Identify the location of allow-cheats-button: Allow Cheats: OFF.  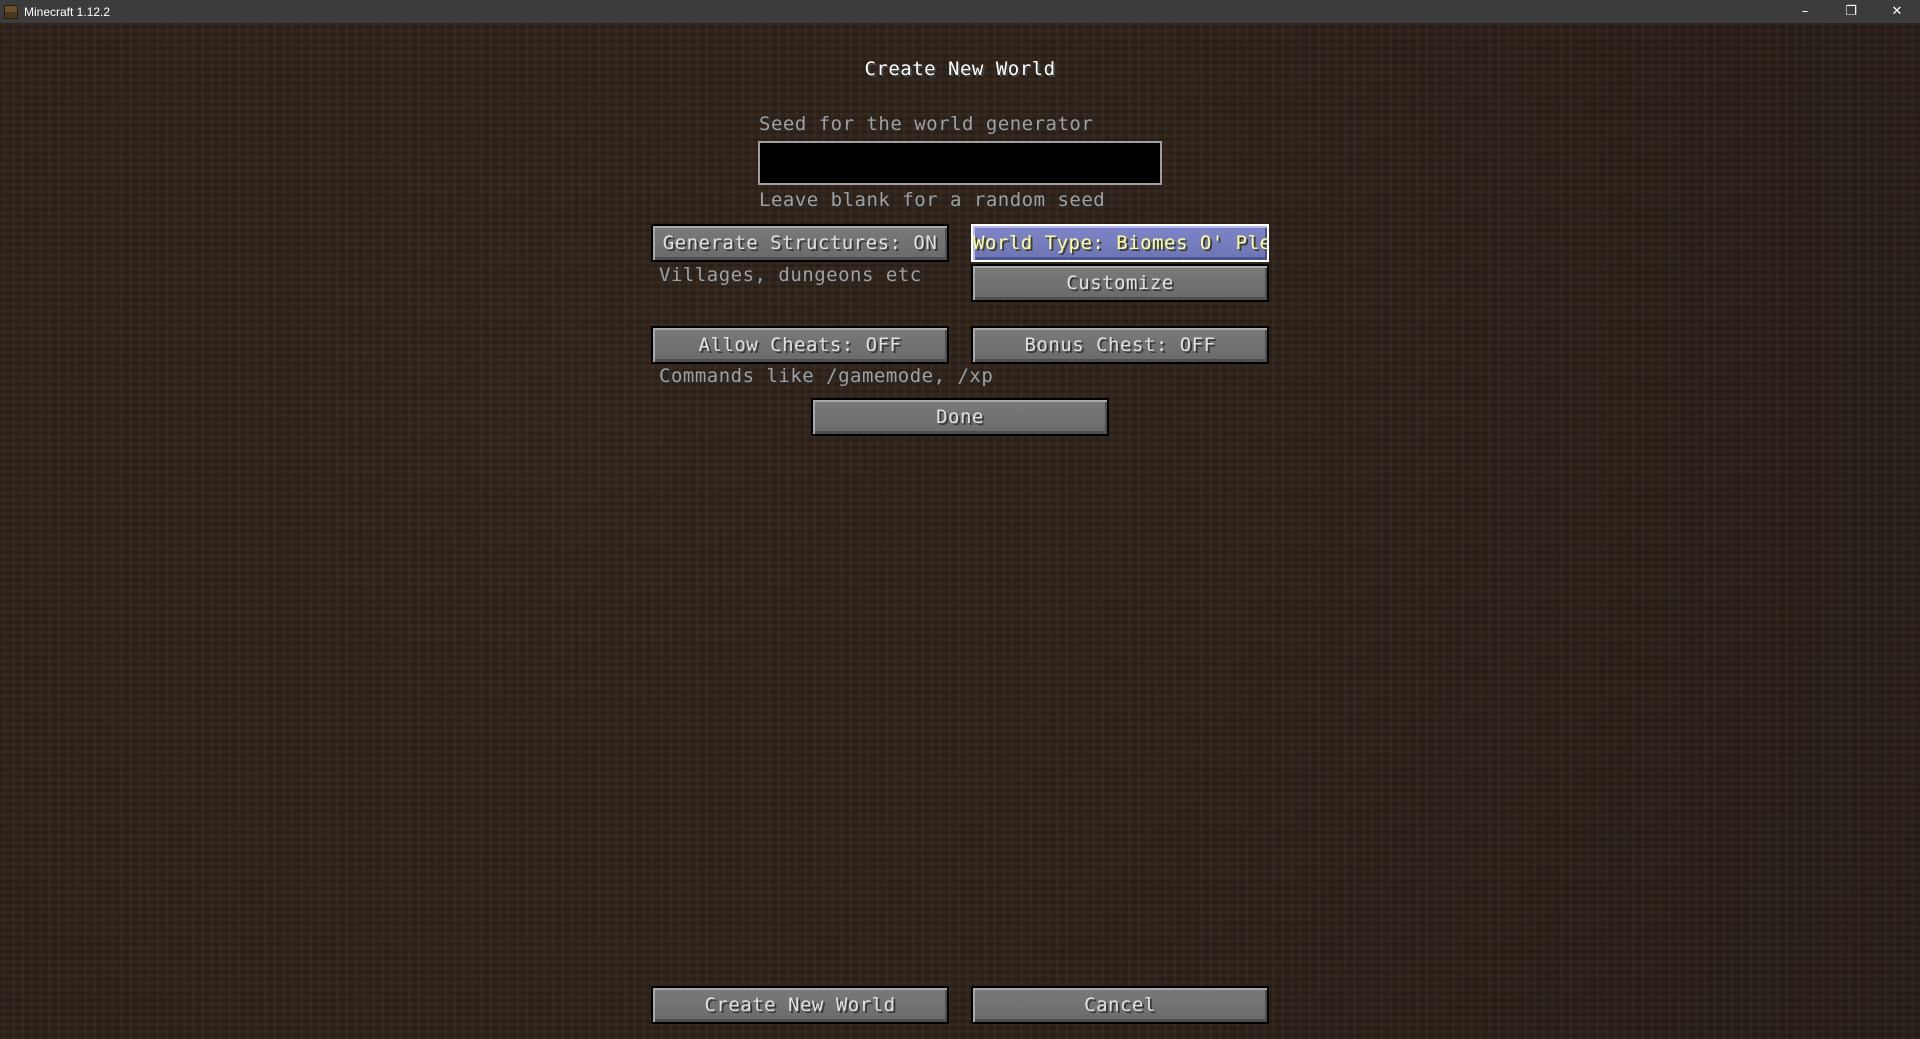
(800, 345).